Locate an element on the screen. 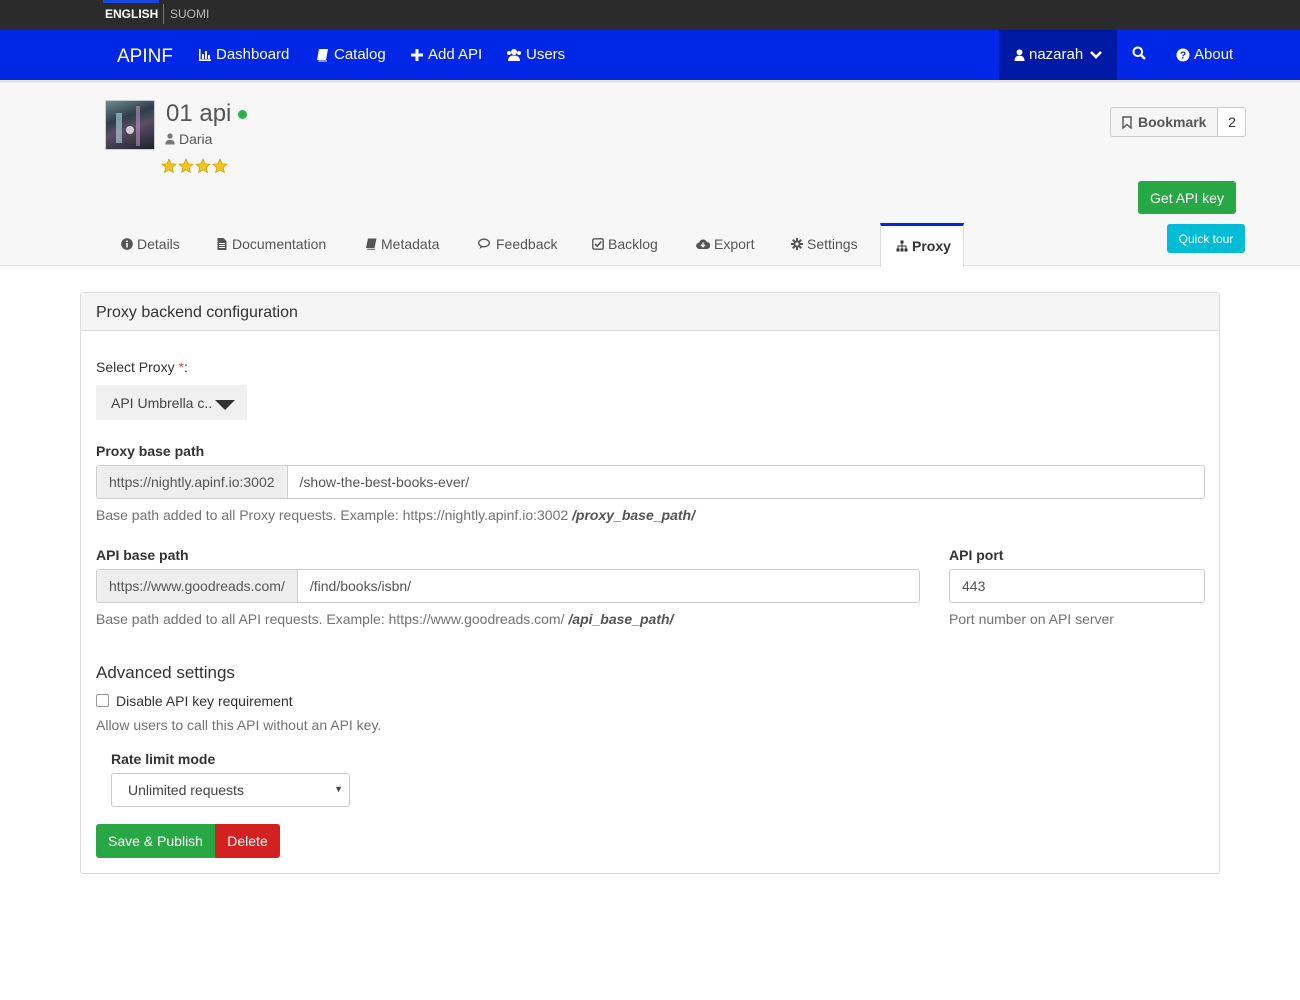  nav-catalog-label: Catalog is located at coordinates (360, 54).